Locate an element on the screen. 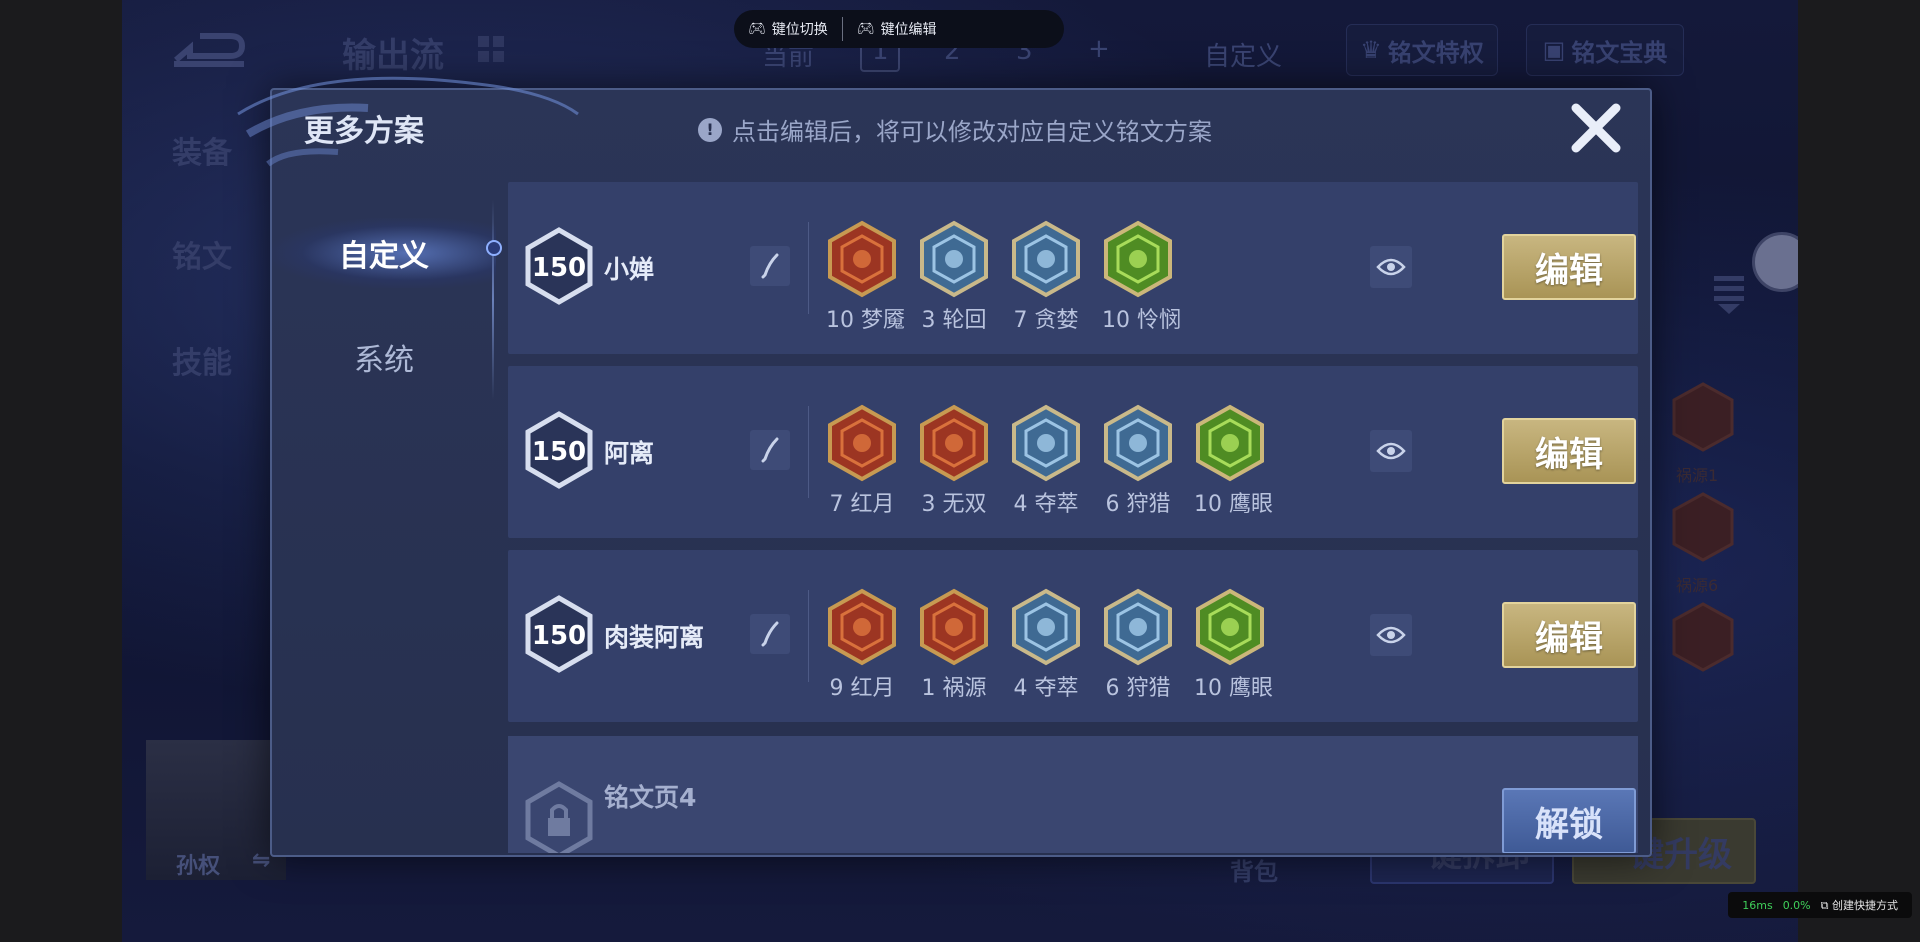 Image resolution: width=1920 pixels, height=942 pixels. eye-icon is located at coordinates (1391, 267).